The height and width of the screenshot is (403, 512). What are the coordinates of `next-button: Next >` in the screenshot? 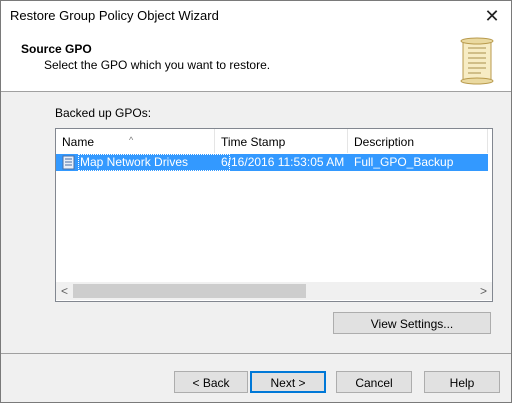 It's located at (288, 382).